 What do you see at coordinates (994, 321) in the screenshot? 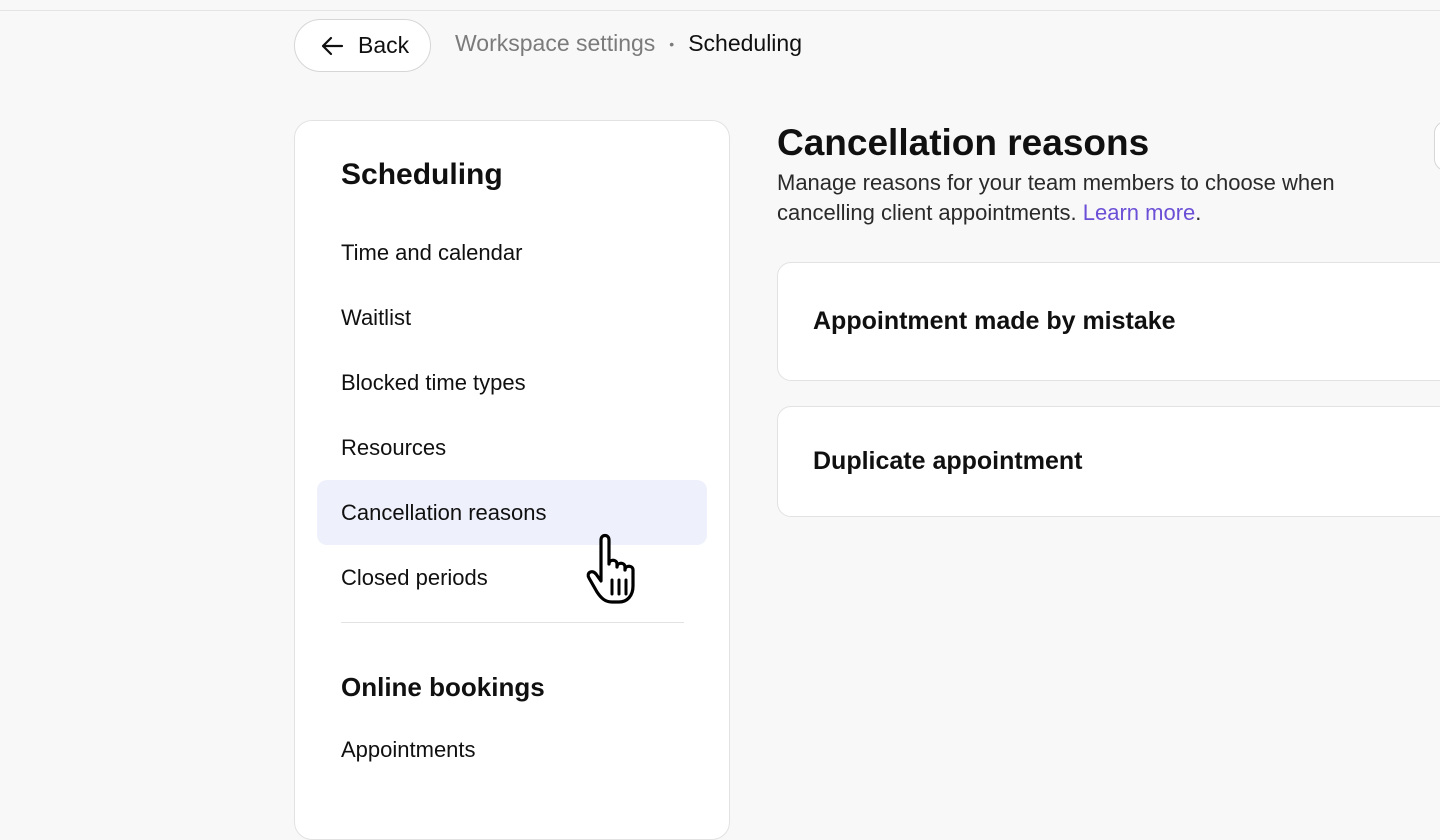
I see `reason-label: Appointment made by mistake` at bounding box center [994, 321].